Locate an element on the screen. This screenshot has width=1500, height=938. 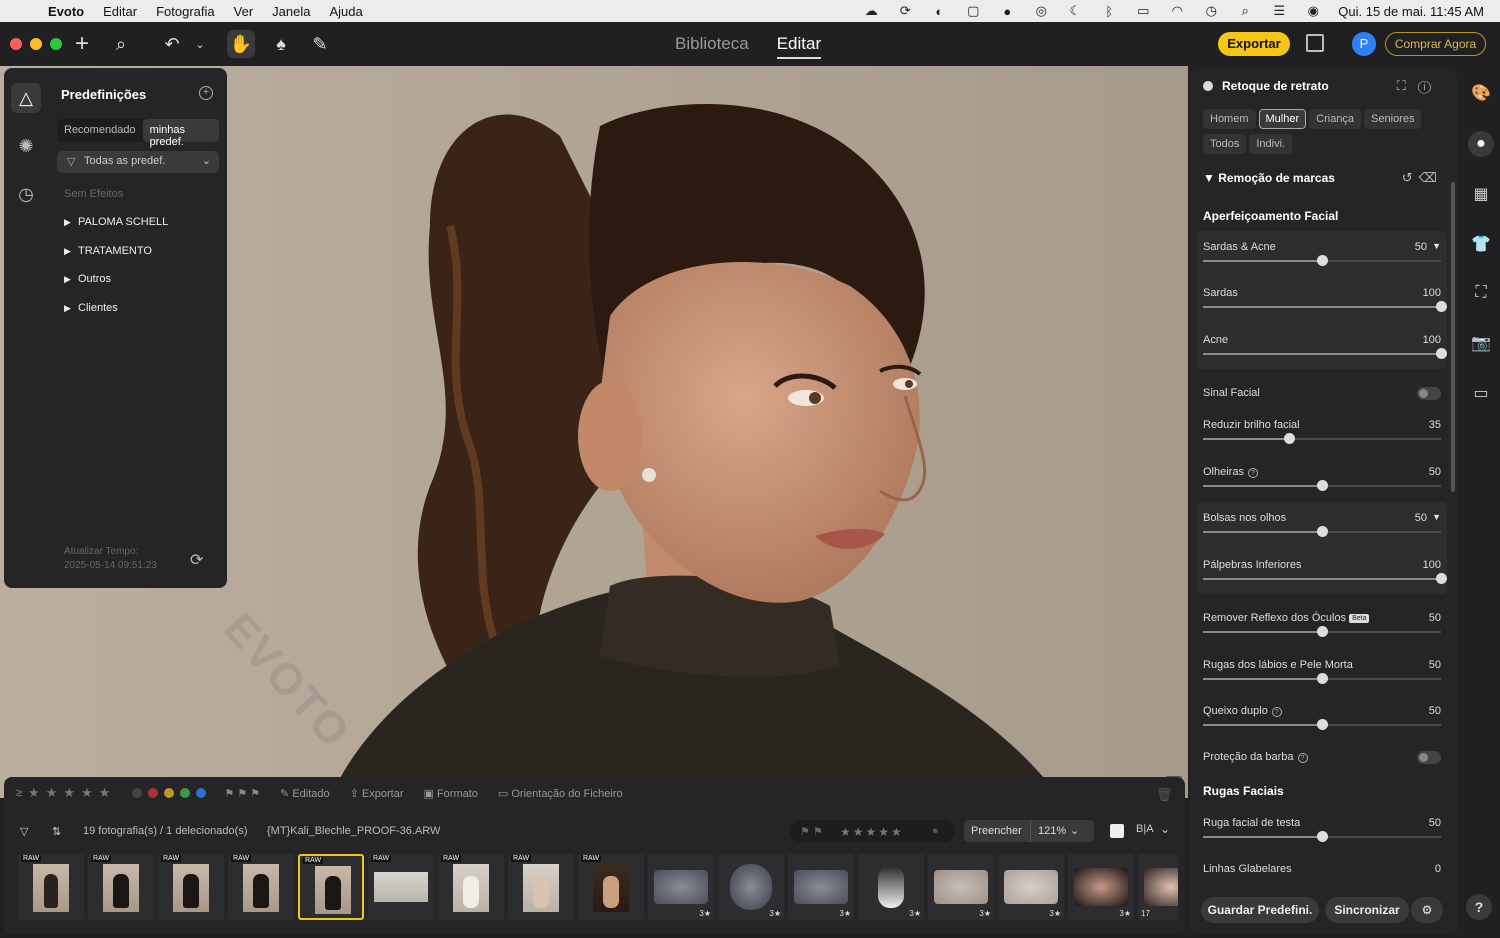
filter-exportar: ⇪ Exportar is located at coordinates (377, 793).